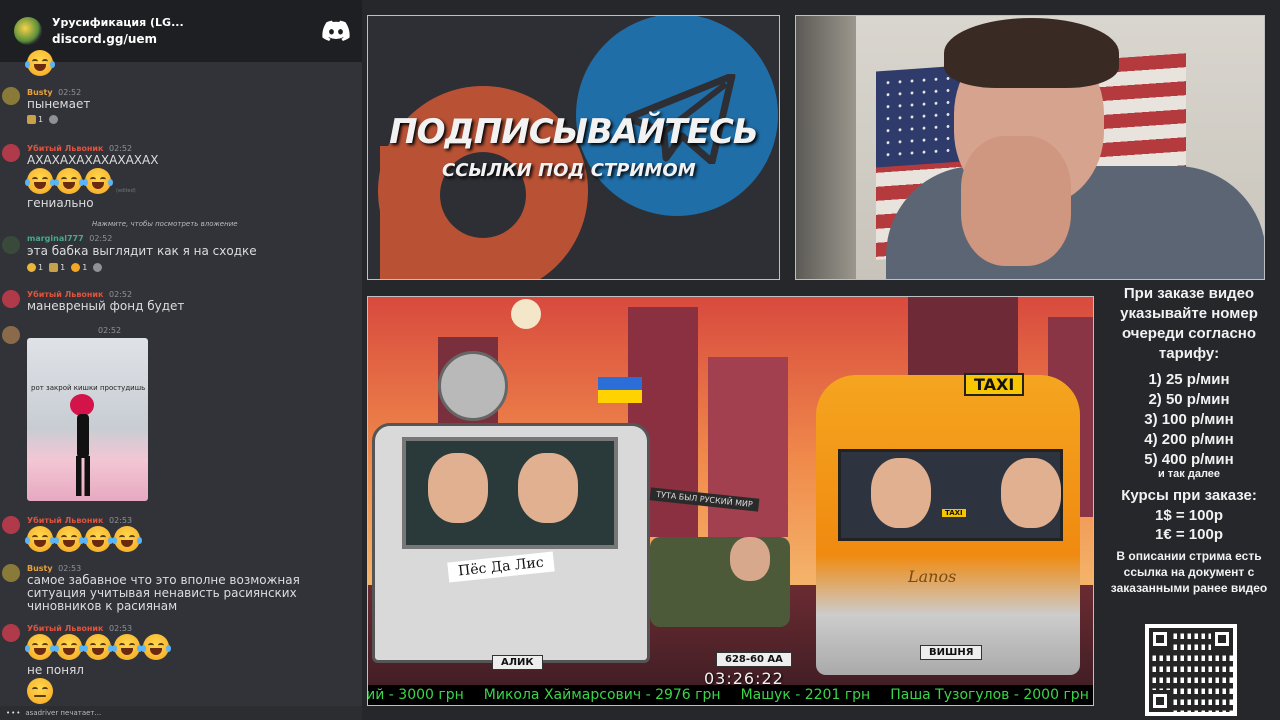 The image size is (1280, 720). What do you see at coordinates (28, 31) in the screenshot?
I see `server-icon` at bounding box center [28, 31].